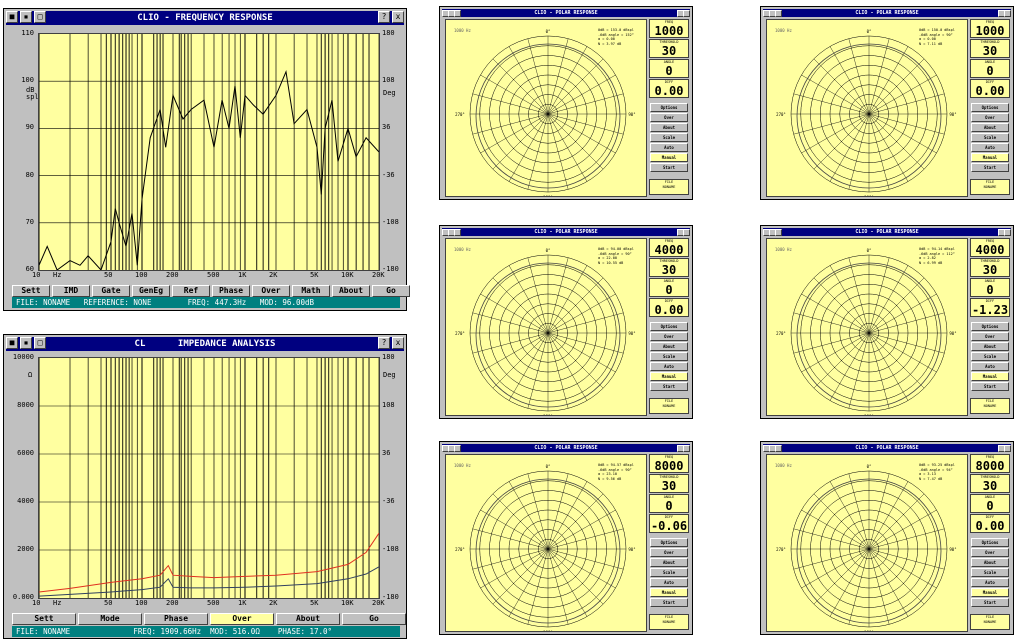 The width and height of the screenshot is (1024, 644). Describe the element at coordinates (151, 291) in the screenshot. I see `toolbar-button-geneg: GenEg` at that location.